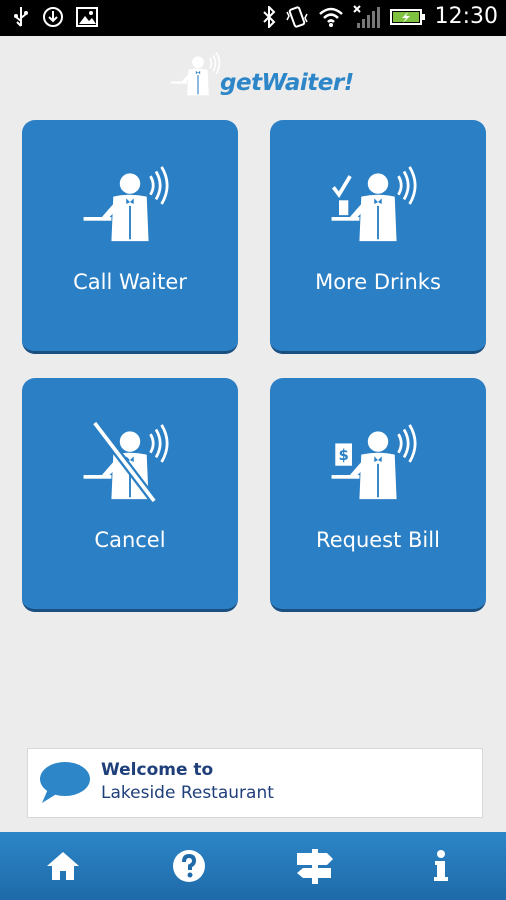 The image size is (506, 900). Describe the element at coordinates (297, 16) in the screenshot. I see `vibrate-icon` at that location.